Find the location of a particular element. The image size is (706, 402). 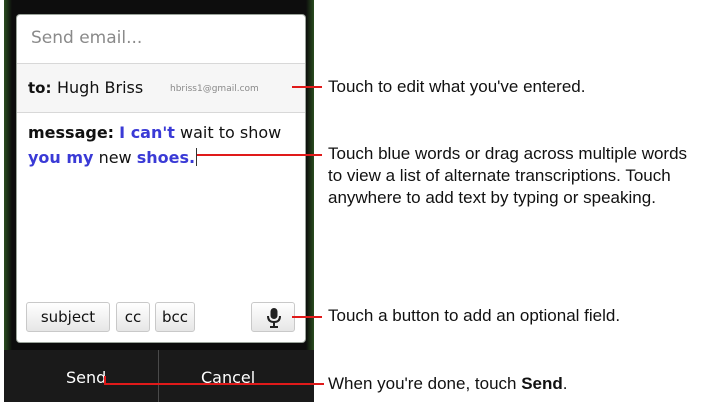

screen-edge-left is located at coordinates (8, 201).